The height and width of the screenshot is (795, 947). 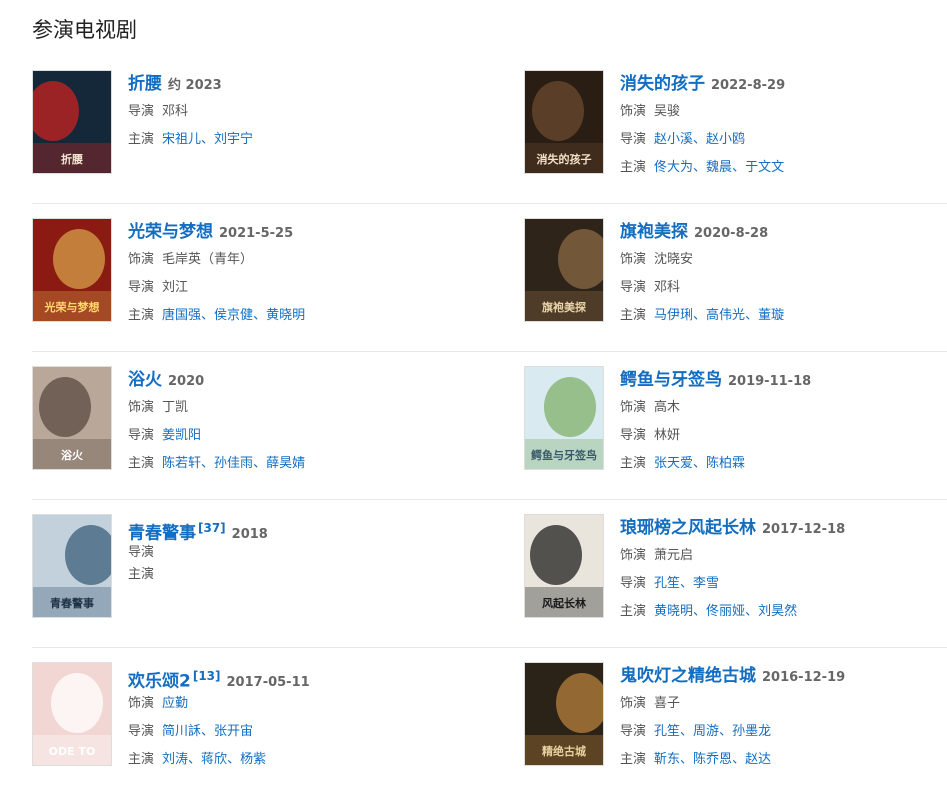 I want to click on release-date: 2021-5-25, so click(x=256, y=233).